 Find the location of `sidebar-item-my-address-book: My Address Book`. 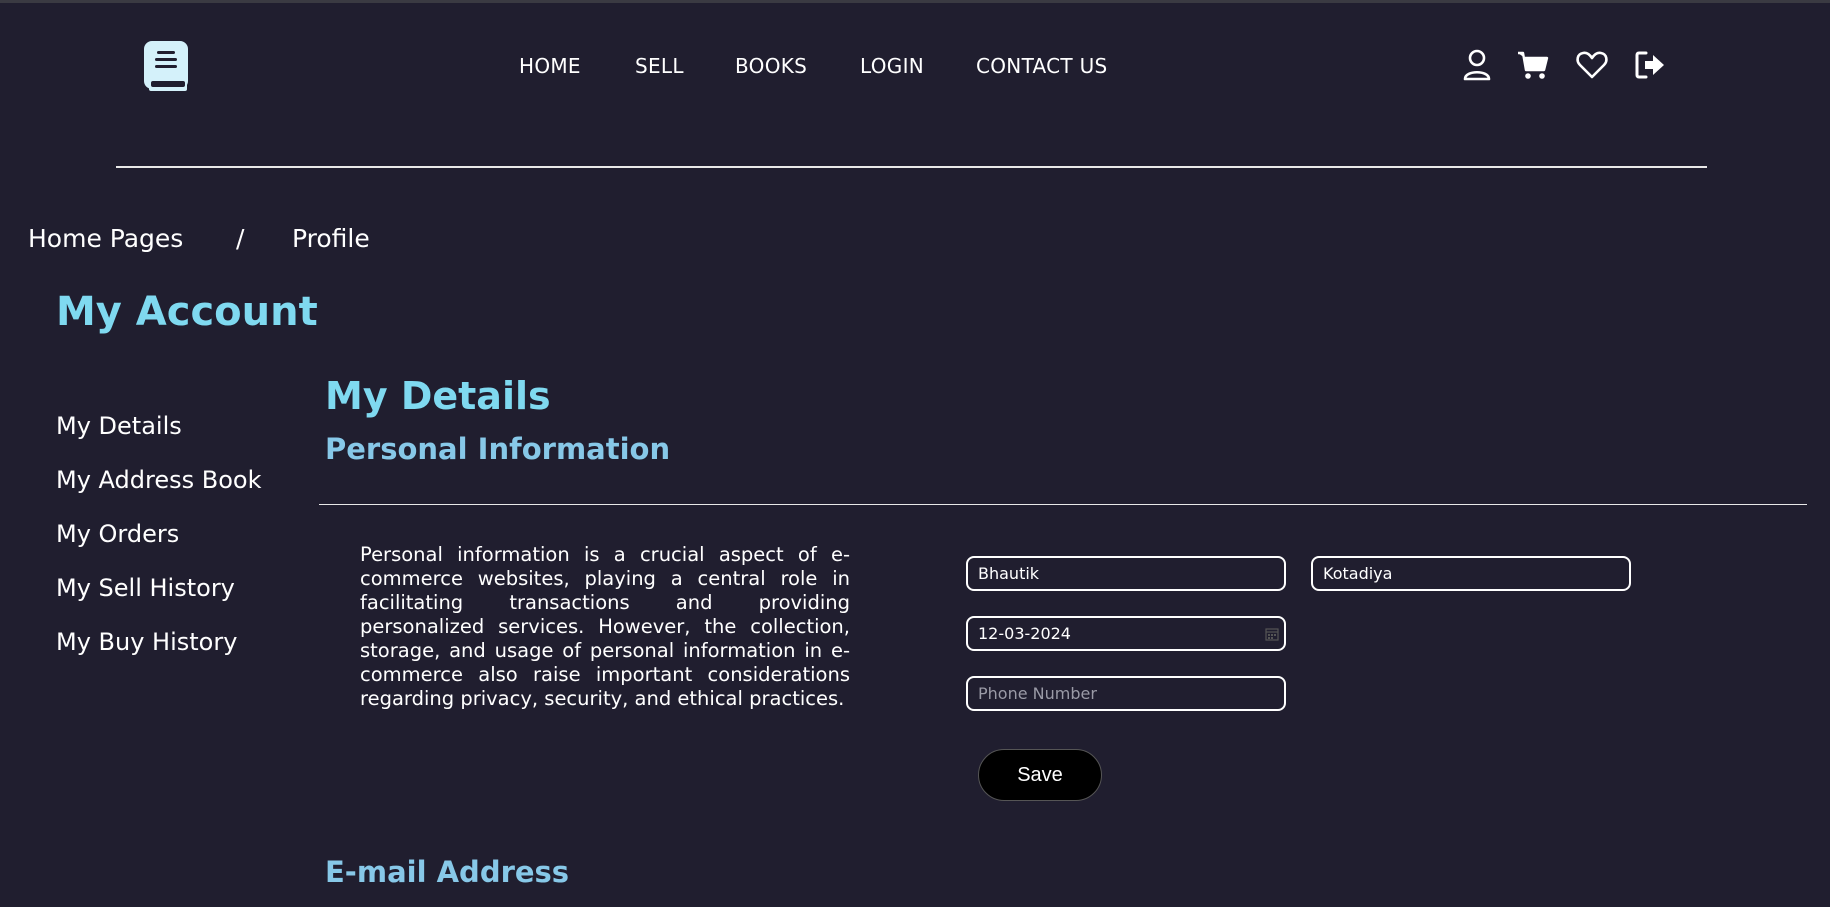

sidebar-item-my-address-book: My Address Book is located at coordinates (158, 489).